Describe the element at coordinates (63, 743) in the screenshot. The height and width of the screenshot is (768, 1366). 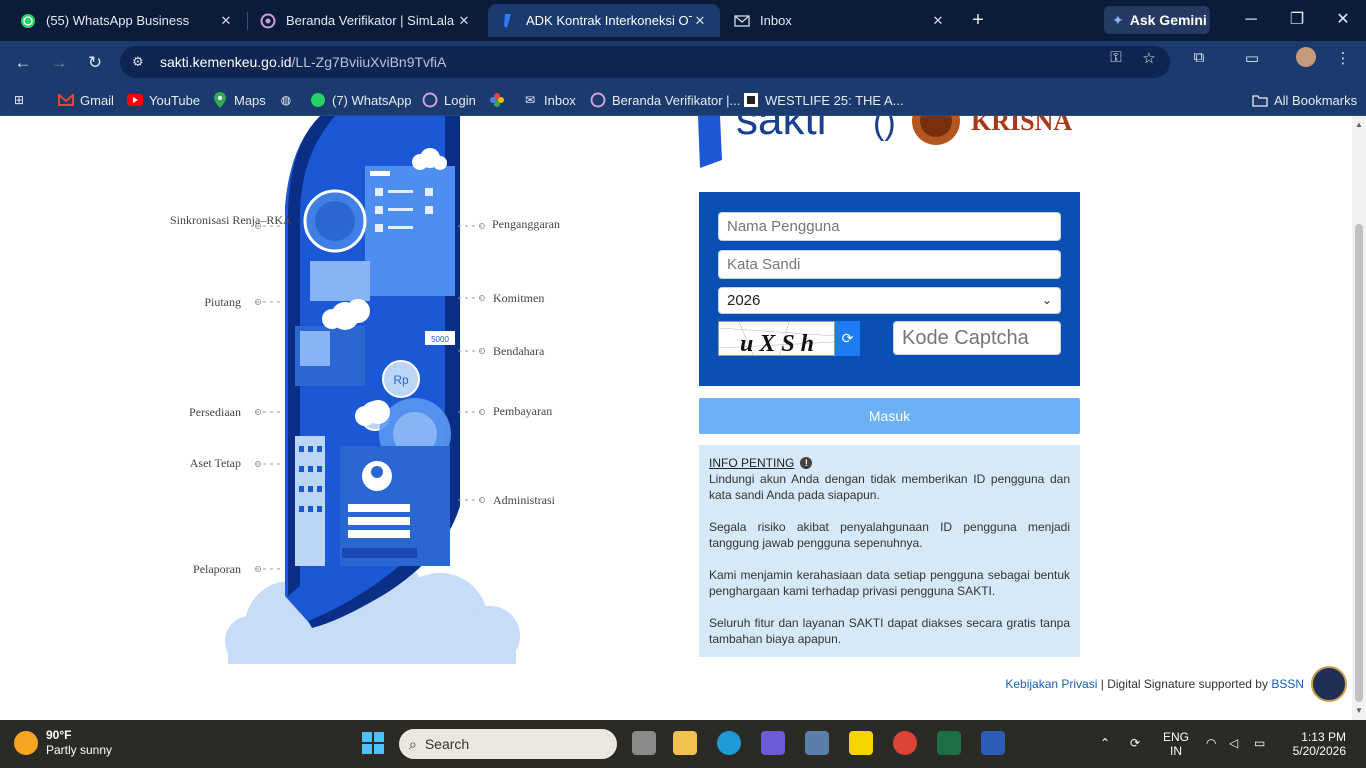
I see `weather-widget: 90°F Partly sunny` at that location.